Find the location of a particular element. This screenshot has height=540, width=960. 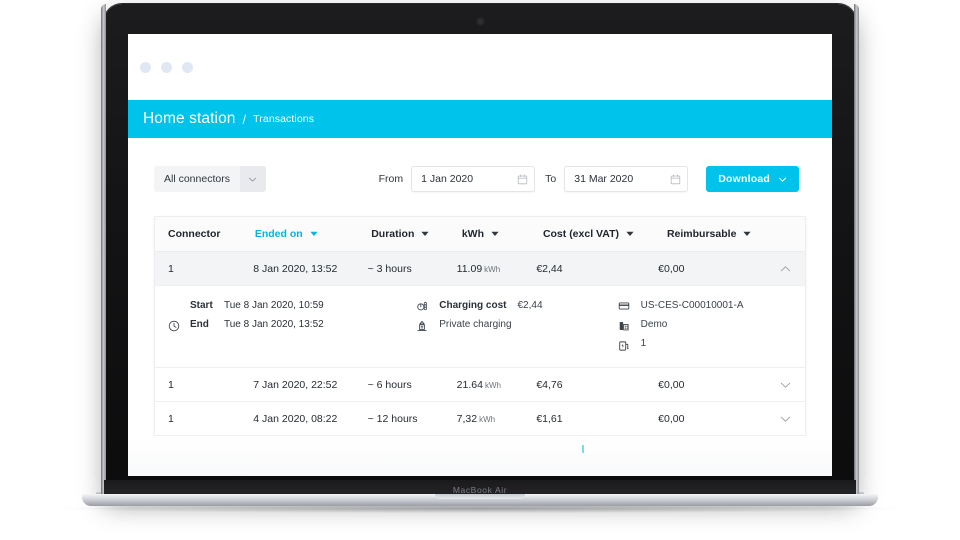

detail-charging-cost-line: Charging cost €2,44 is located at coordinates (490, 305).